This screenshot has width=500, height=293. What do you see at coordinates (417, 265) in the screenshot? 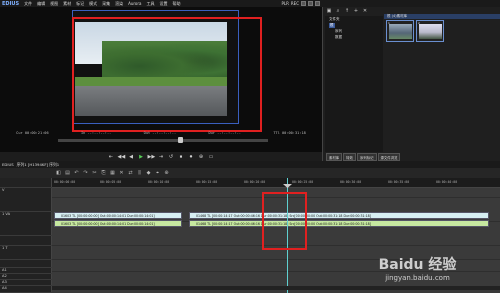
I see `watermark-logo: Baidu 经验` at bounding box center [417, 265].